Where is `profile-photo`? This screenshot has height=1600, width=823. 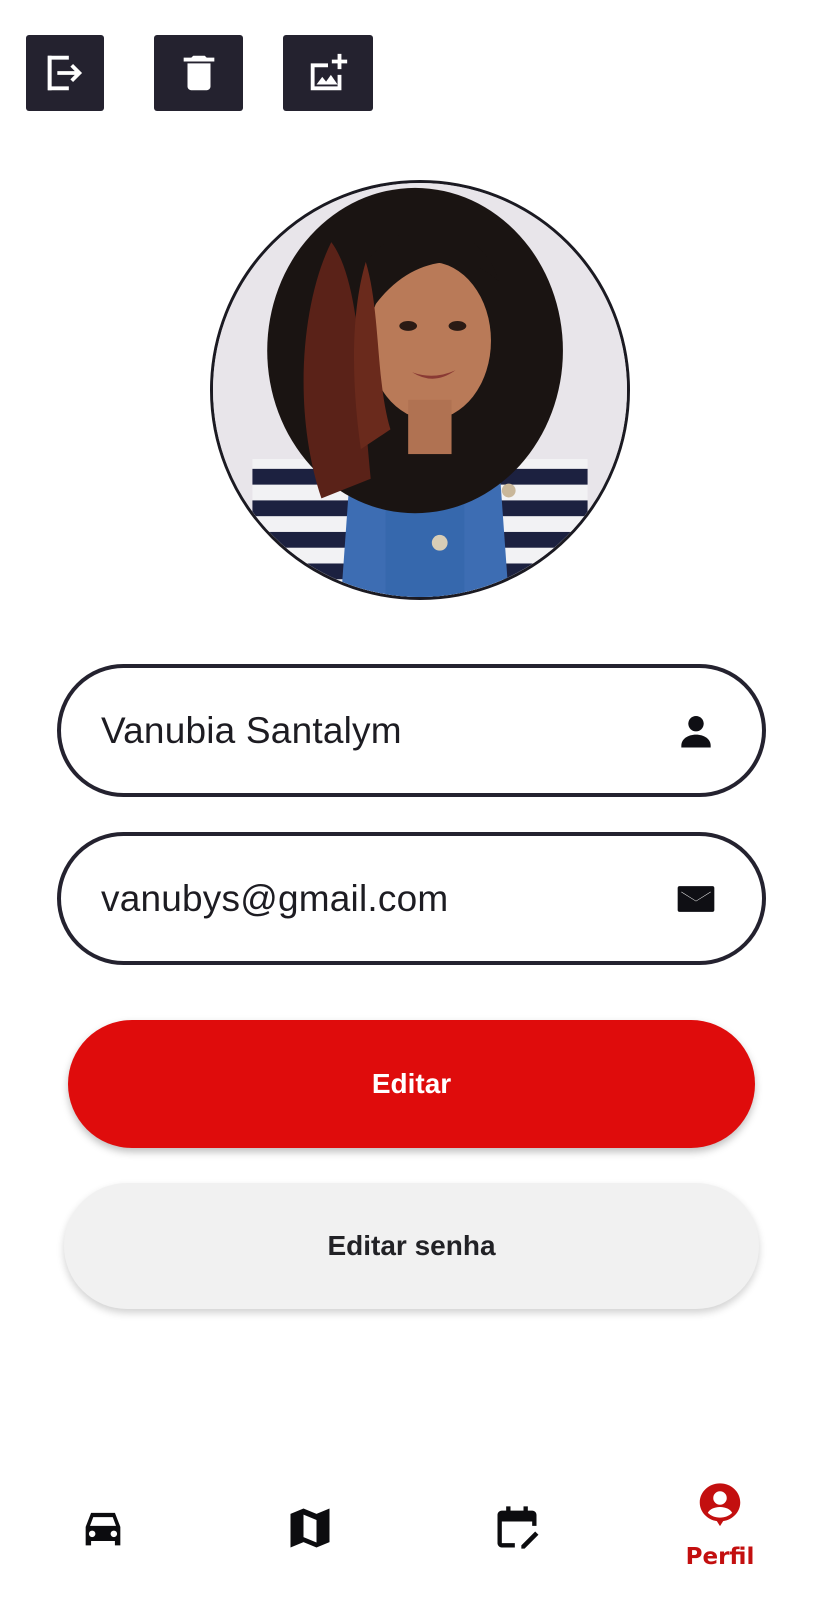
profile-photo is located at coordinates (420, 390).